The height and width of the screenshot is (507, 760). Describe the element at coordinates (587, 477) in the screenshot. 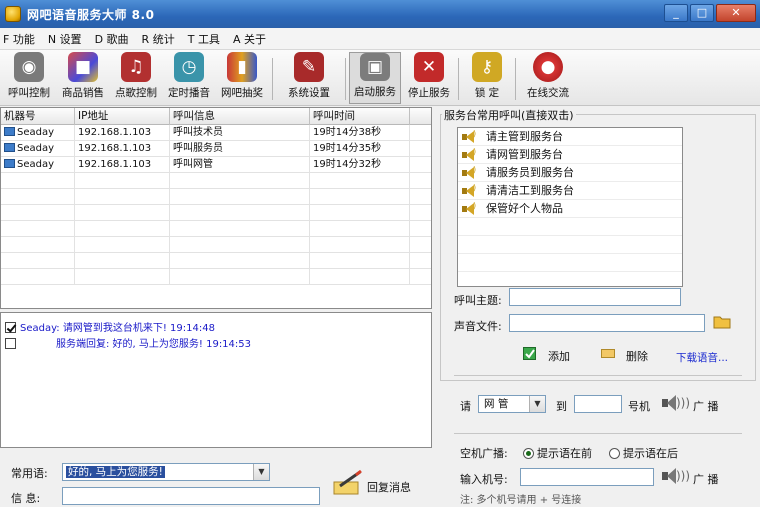

I see `machine-numbers-input` at that location.